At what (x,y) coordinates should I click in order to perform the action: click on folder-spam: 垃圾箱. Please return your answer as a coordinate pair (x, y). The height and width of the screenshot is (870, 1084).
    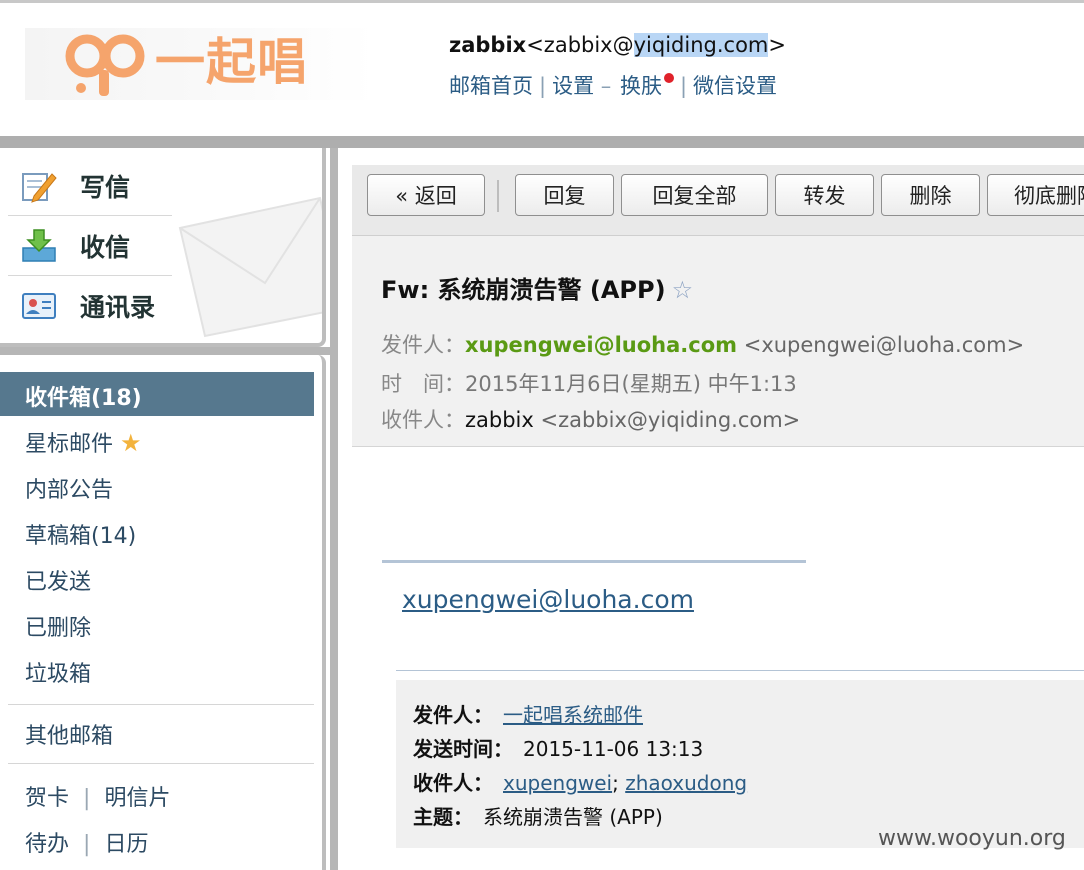
    Looking at the image, I should click on (58, 672).